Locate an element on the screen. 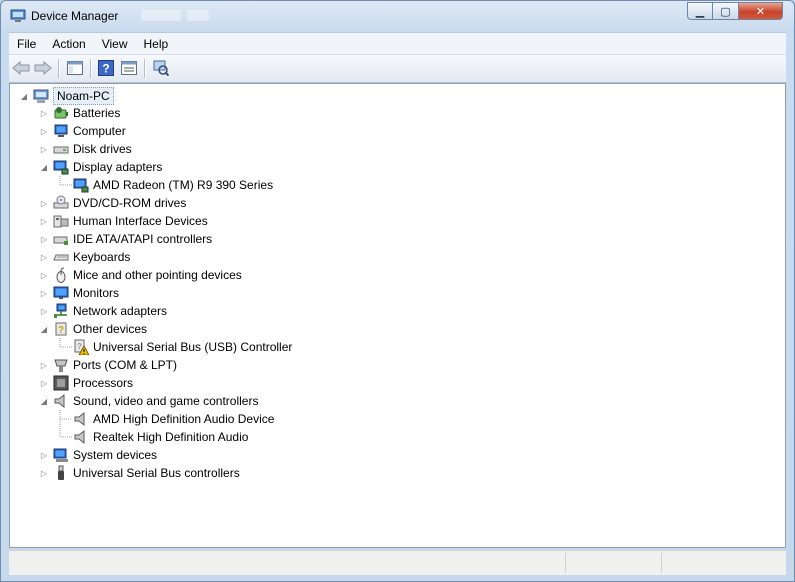  maximize-button: ▢ is located at coordinates (726, 11).